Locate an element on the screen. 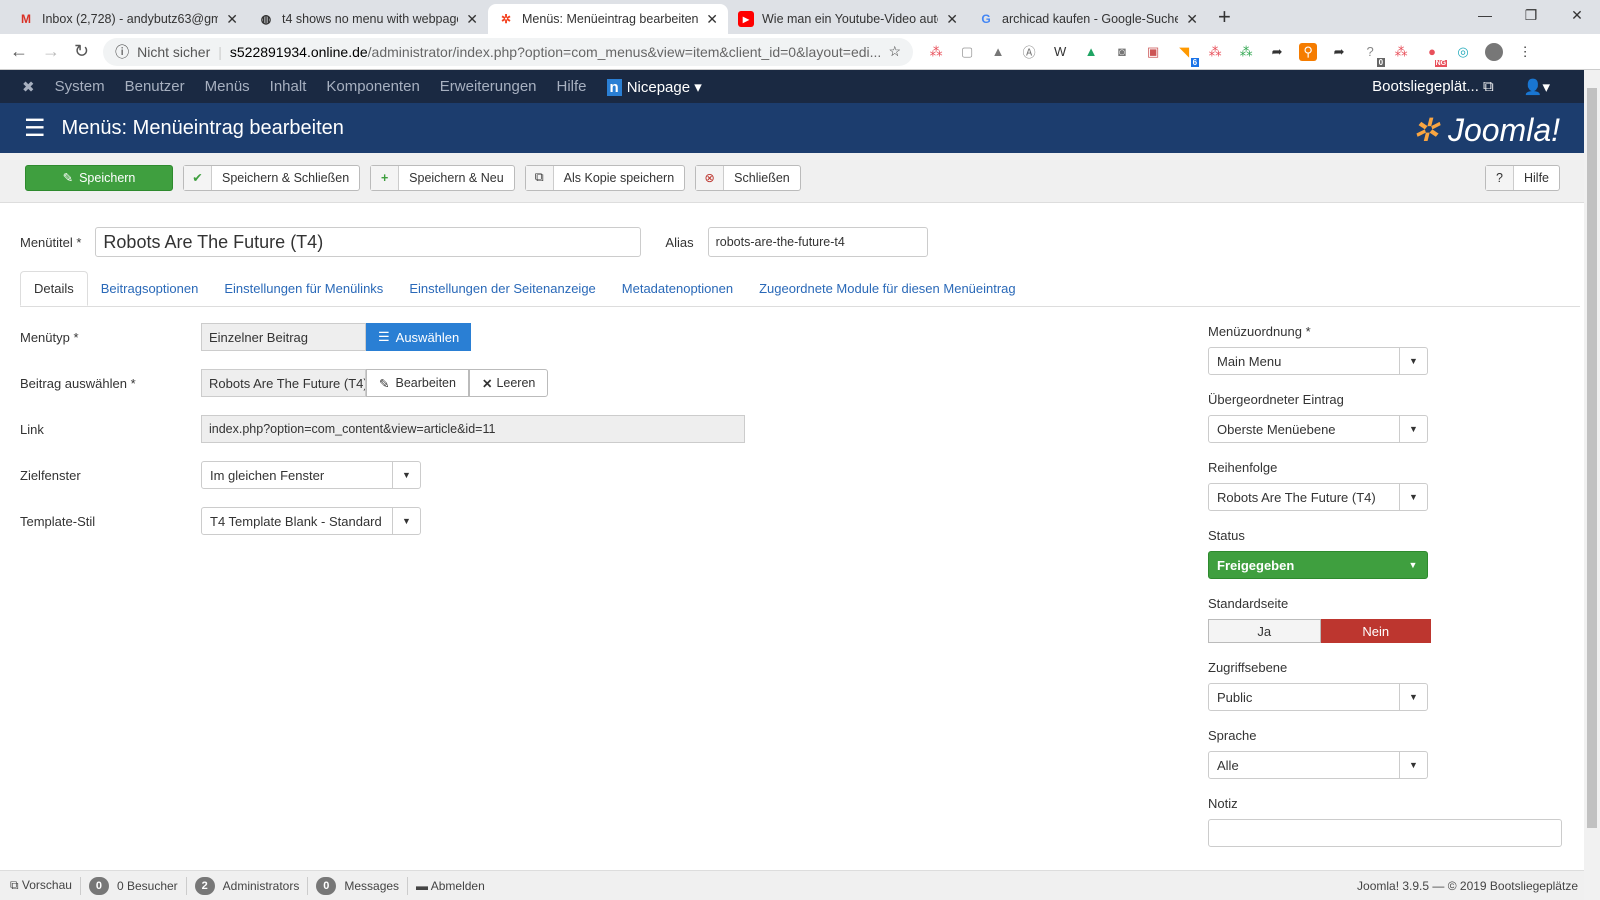 The image size is (1600, 900). colorful-icon: ⁂ is located at coordinates (1246, 52).